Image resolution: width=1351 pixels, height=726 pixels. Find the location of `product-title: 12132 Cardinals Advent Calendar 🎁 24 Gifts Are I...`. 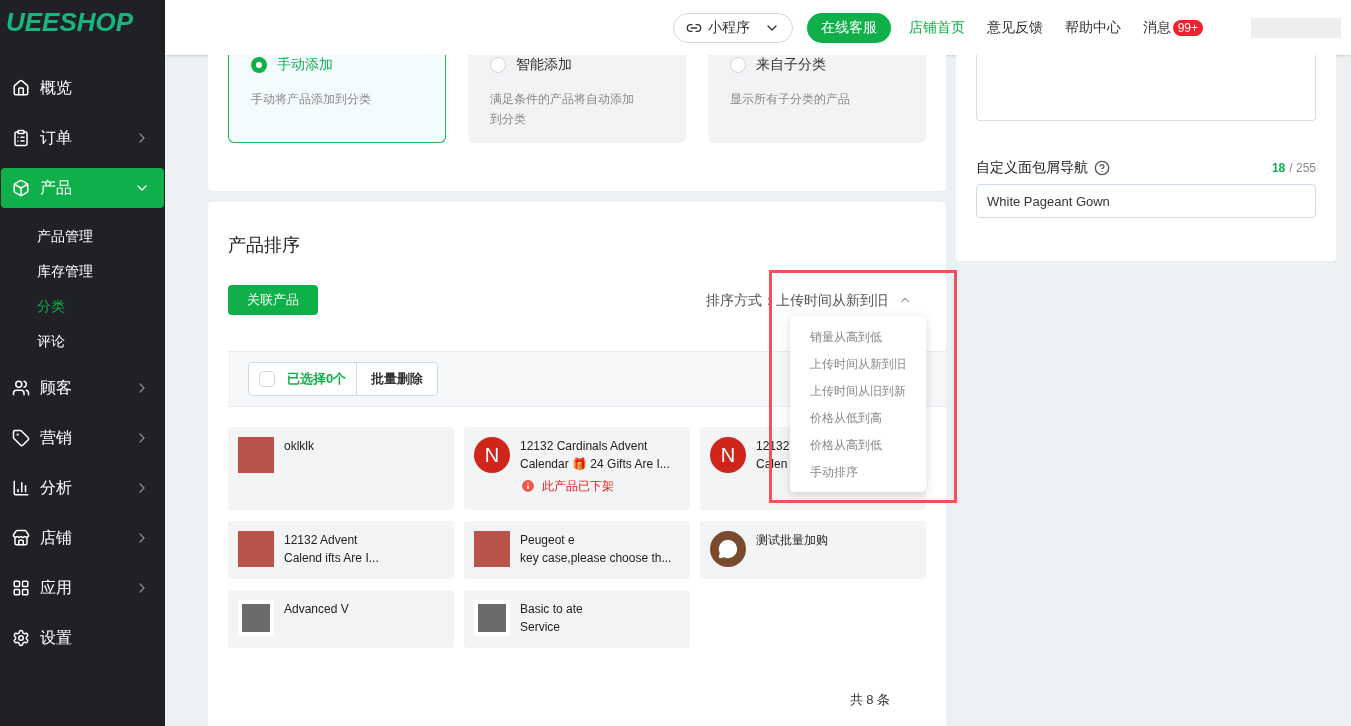

product-title: 12132 Cardinals Advent Calendar 🎁 24 Gifts Are I... is located at coordinates (595, 455).